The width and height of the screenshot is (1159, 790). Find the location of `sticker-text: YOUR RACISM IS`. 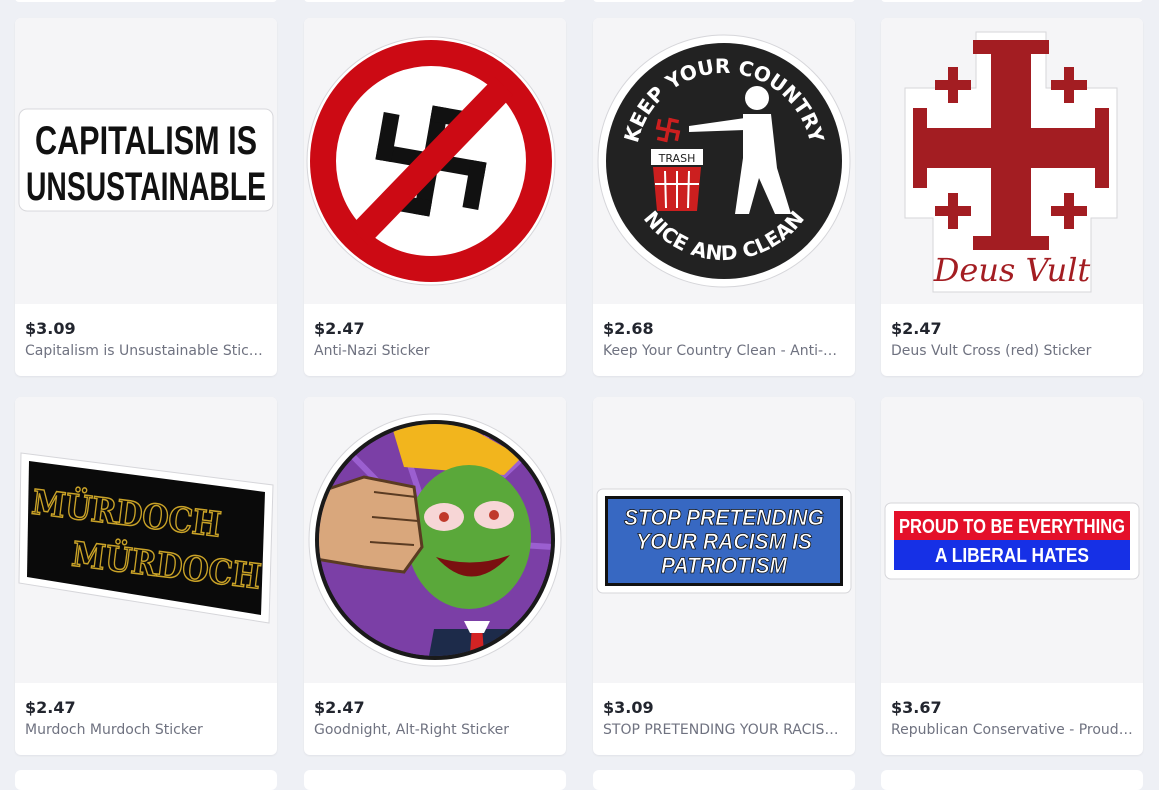

sticker-text: YOUR RACISM IS is located at coordinates (724, 541).